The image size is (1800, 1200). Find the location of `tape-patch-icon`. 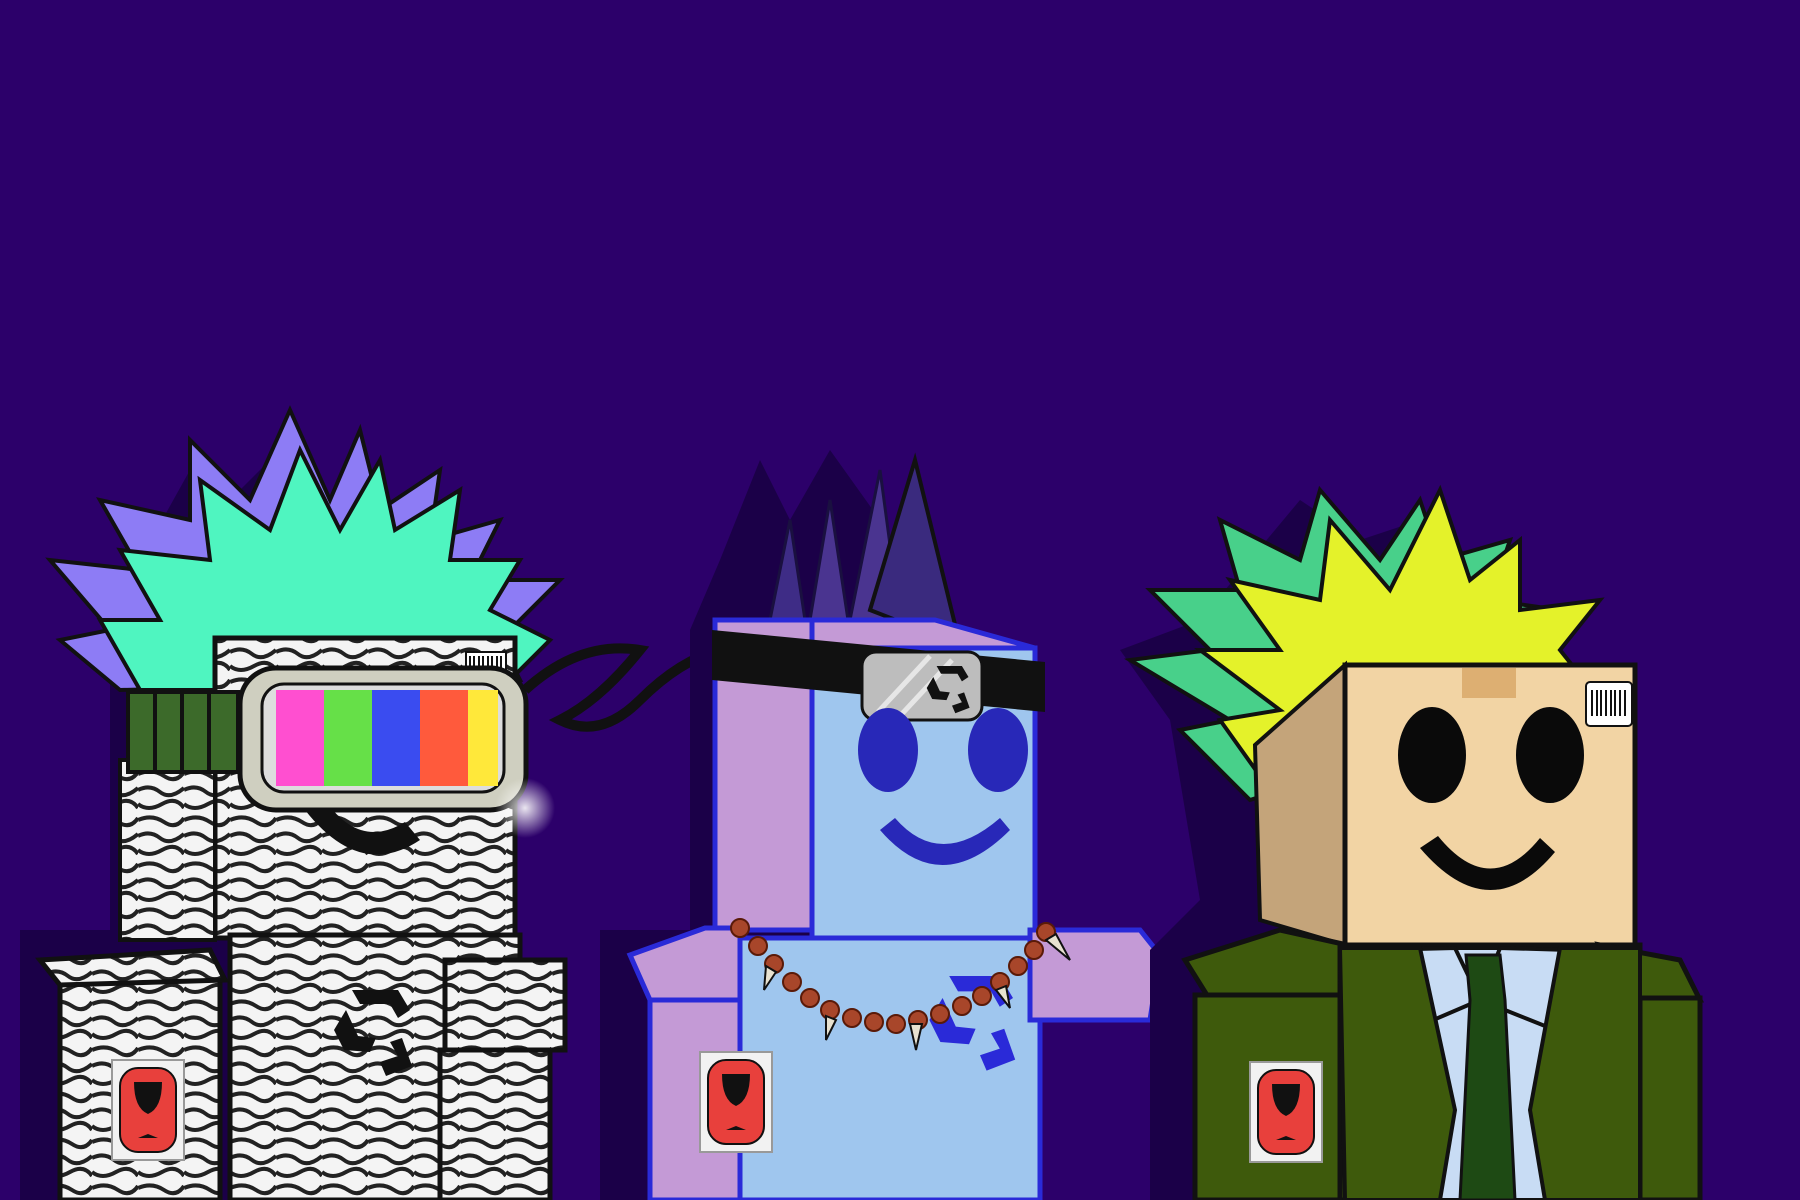

tape-patch-icon is located at coordinates (1489, 683).